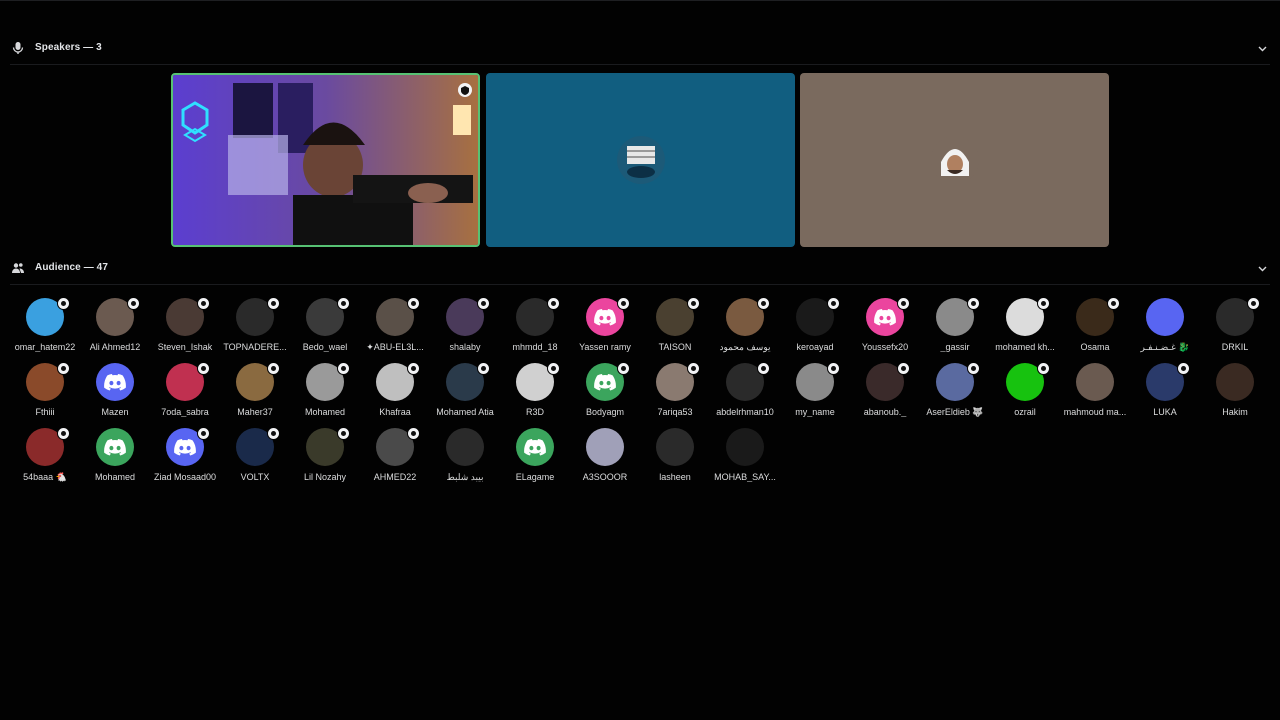  I want to click on audience-member: LUKA, so click(1165, 388).